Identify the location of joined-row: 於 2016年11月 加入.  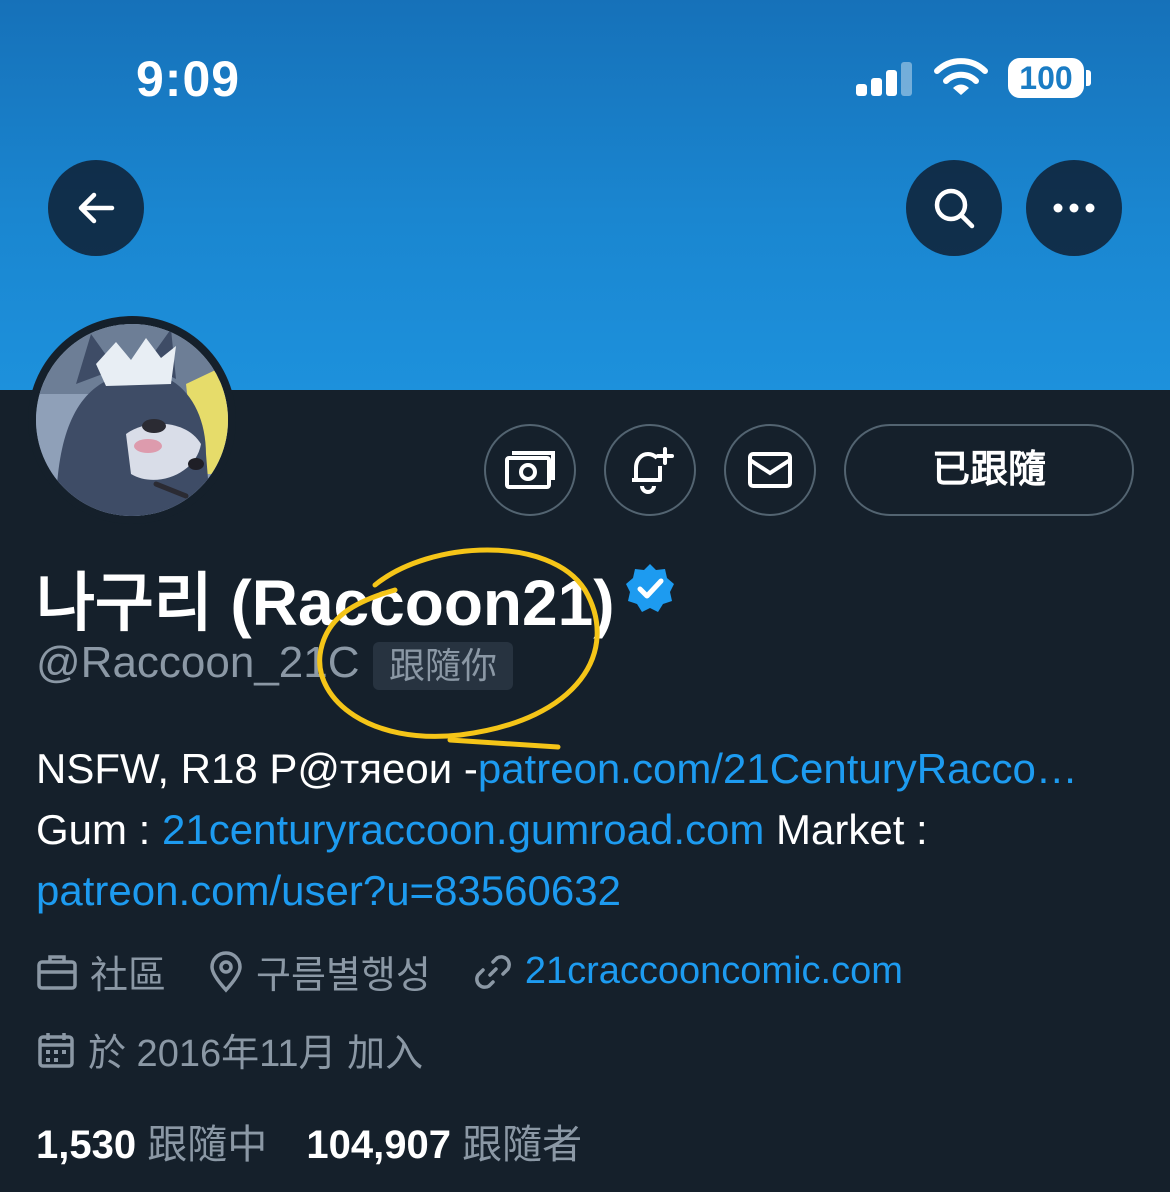
(250, 1049).